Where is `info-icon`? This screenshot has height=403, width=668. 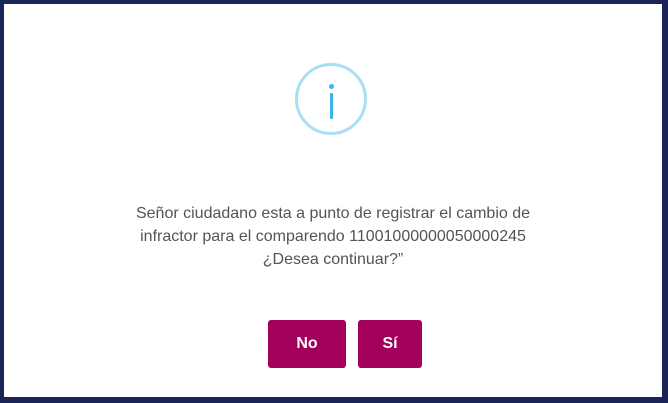
info-icon is located at coordinates (331, 99).